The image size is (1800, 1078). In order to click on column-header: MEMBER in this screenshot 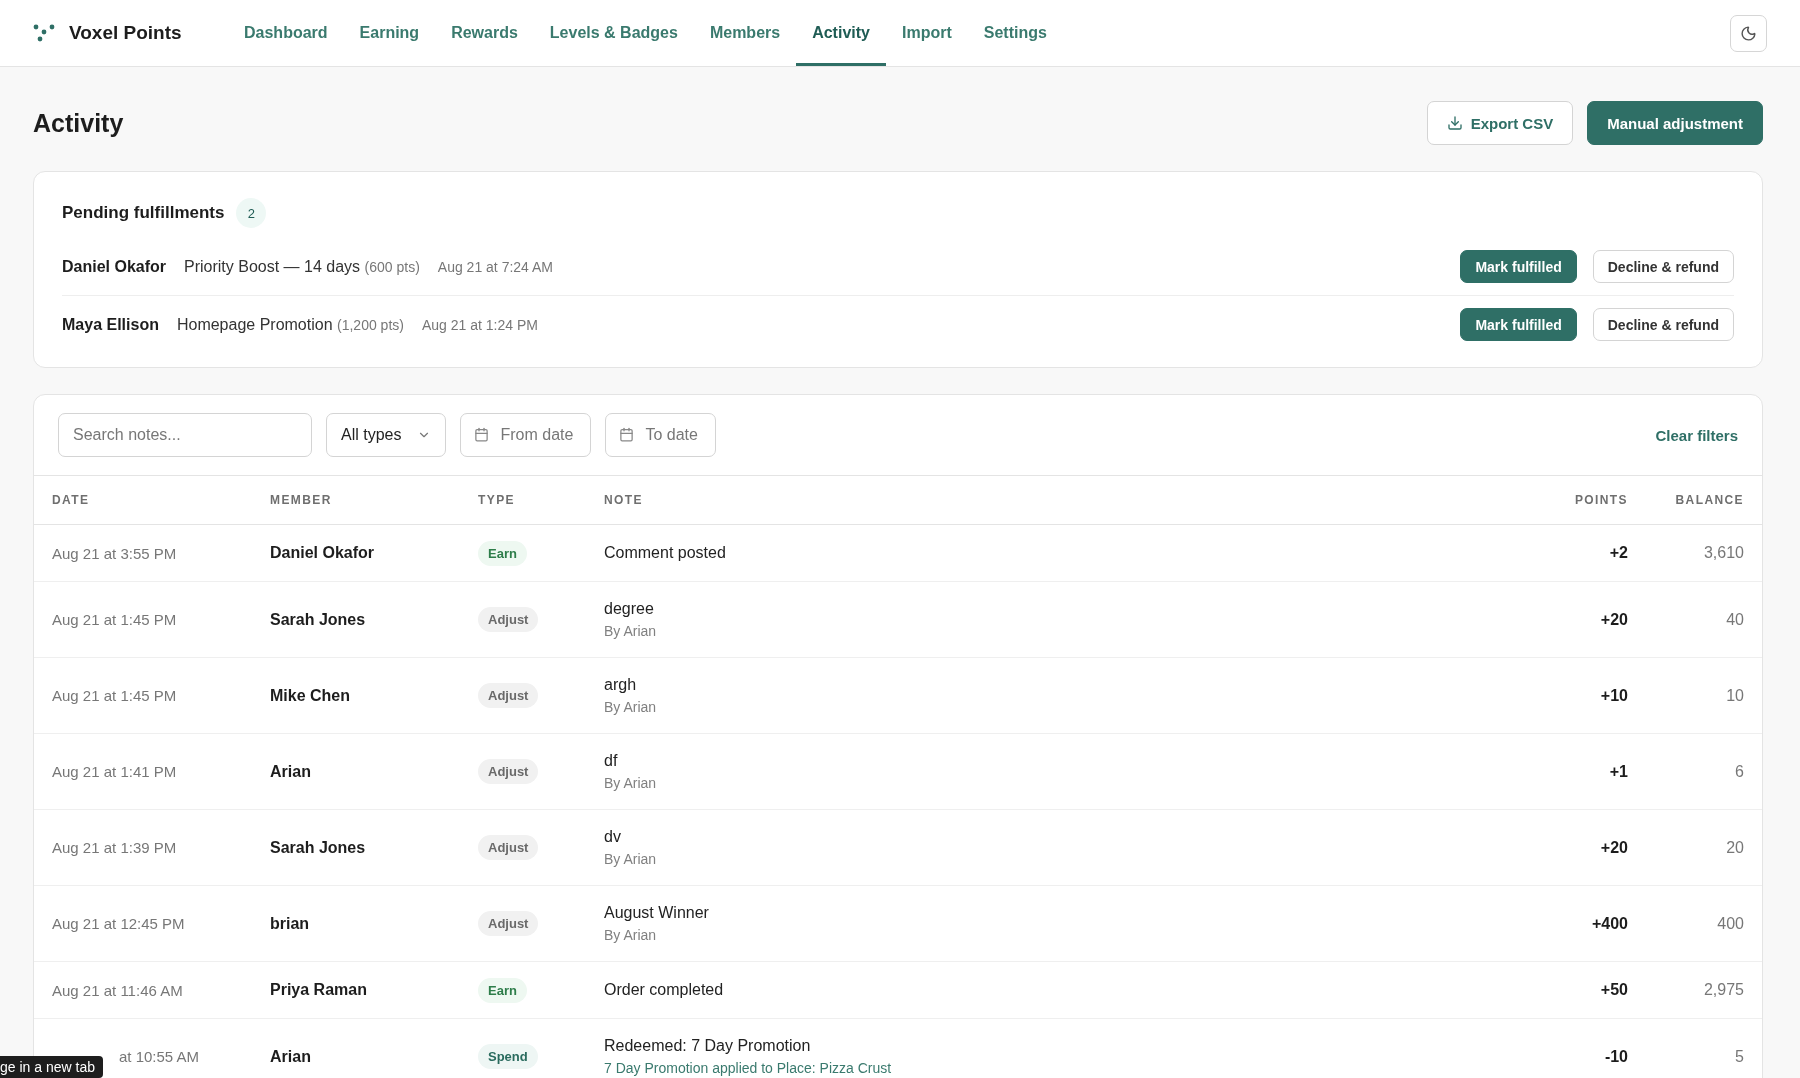, I will do `click(301, 500)`.